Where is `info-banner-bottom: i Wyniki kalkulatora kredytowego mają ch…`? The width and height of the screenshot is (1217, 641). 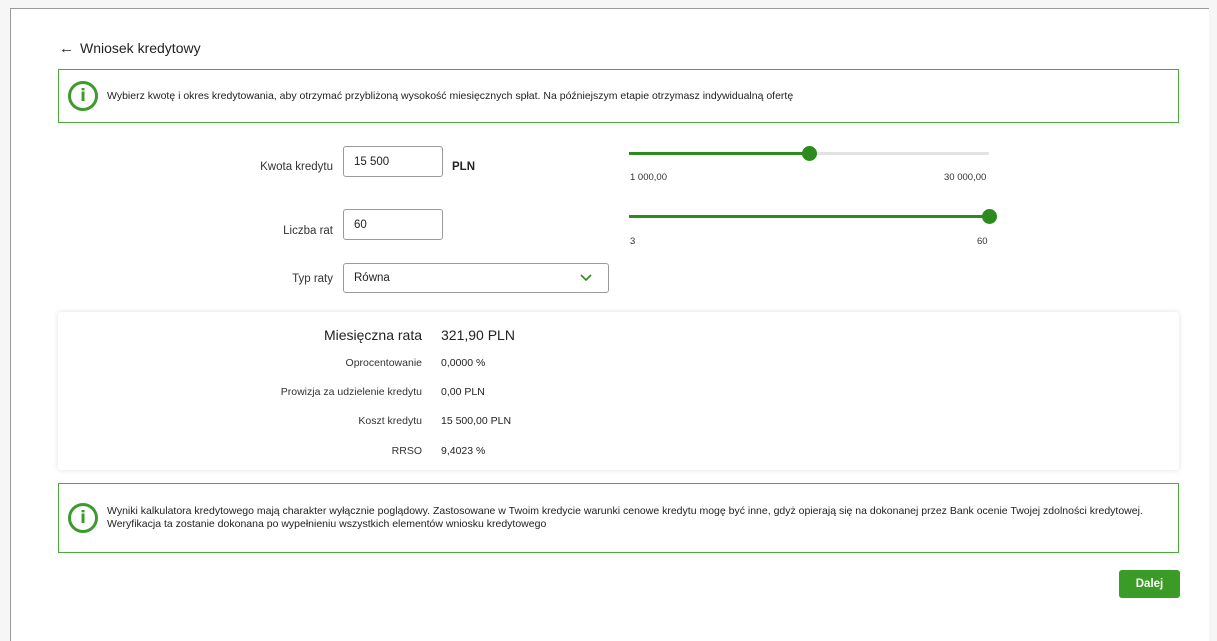
info-banner-bottom: i Wyniki kalkulatora kredytowego mają ch… is located at coordinates (618, 518).